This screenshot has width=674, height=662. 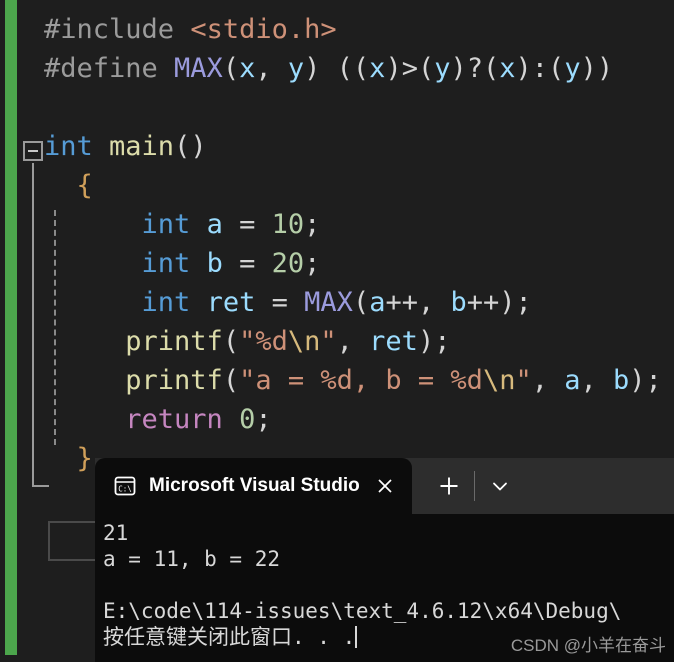 I want to click on svg-text: C:\, so click(x=125, y=488).